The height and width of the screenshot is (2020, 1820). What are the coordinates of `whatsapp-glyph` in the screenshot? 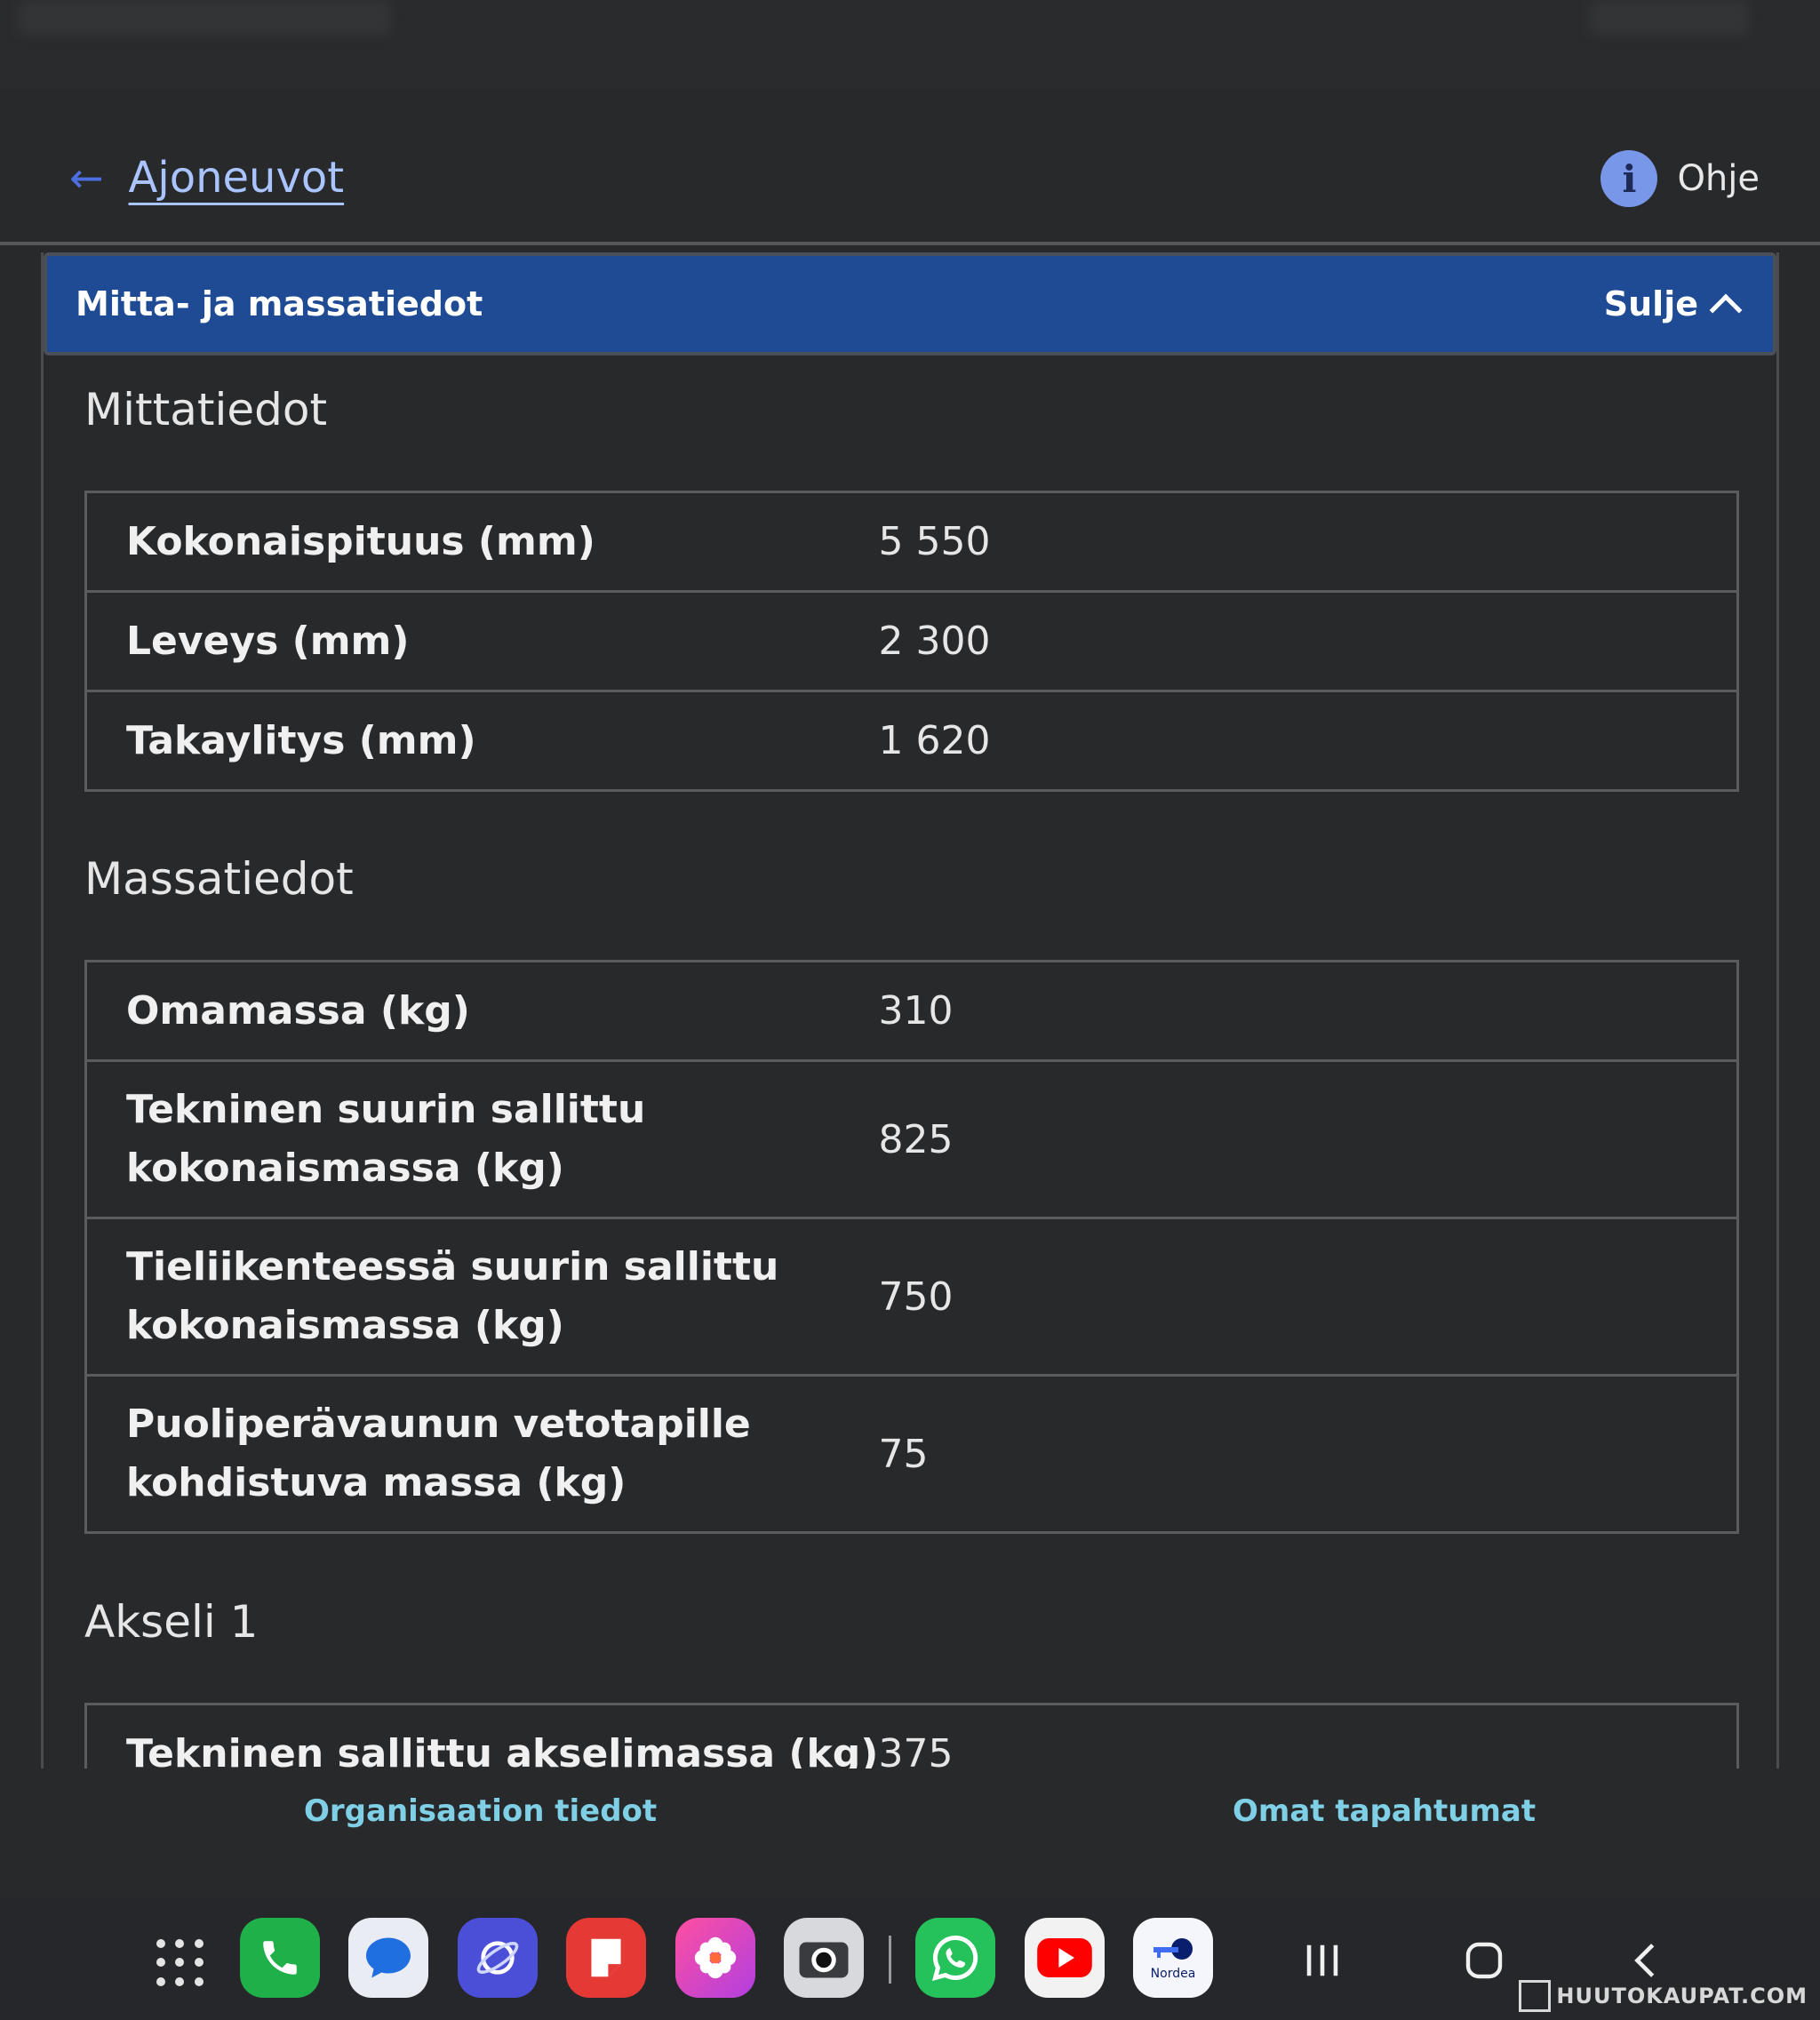 It's located at (954, 1958).